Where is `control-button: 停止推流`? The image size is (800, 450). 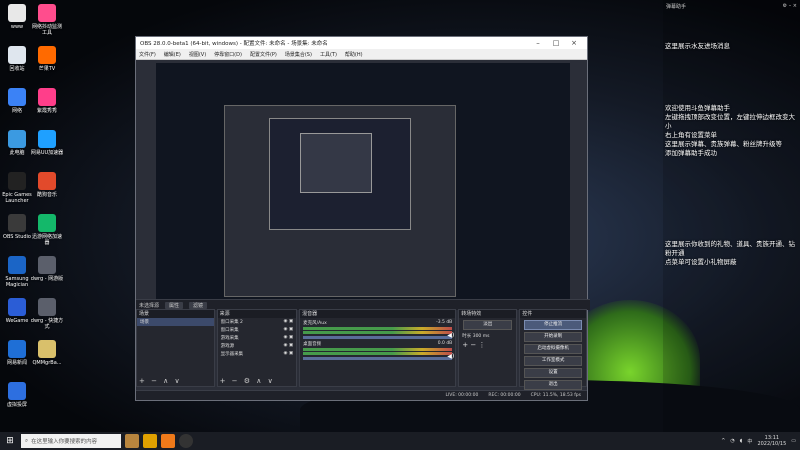
control-button: 停止推流 is located at coordinates (553, 325).